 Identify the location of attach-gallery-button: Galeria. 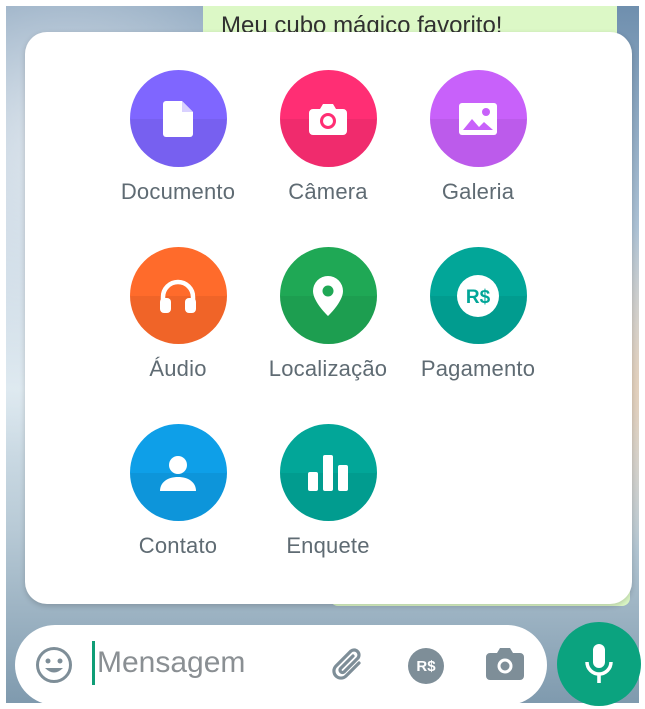
(478, 137).